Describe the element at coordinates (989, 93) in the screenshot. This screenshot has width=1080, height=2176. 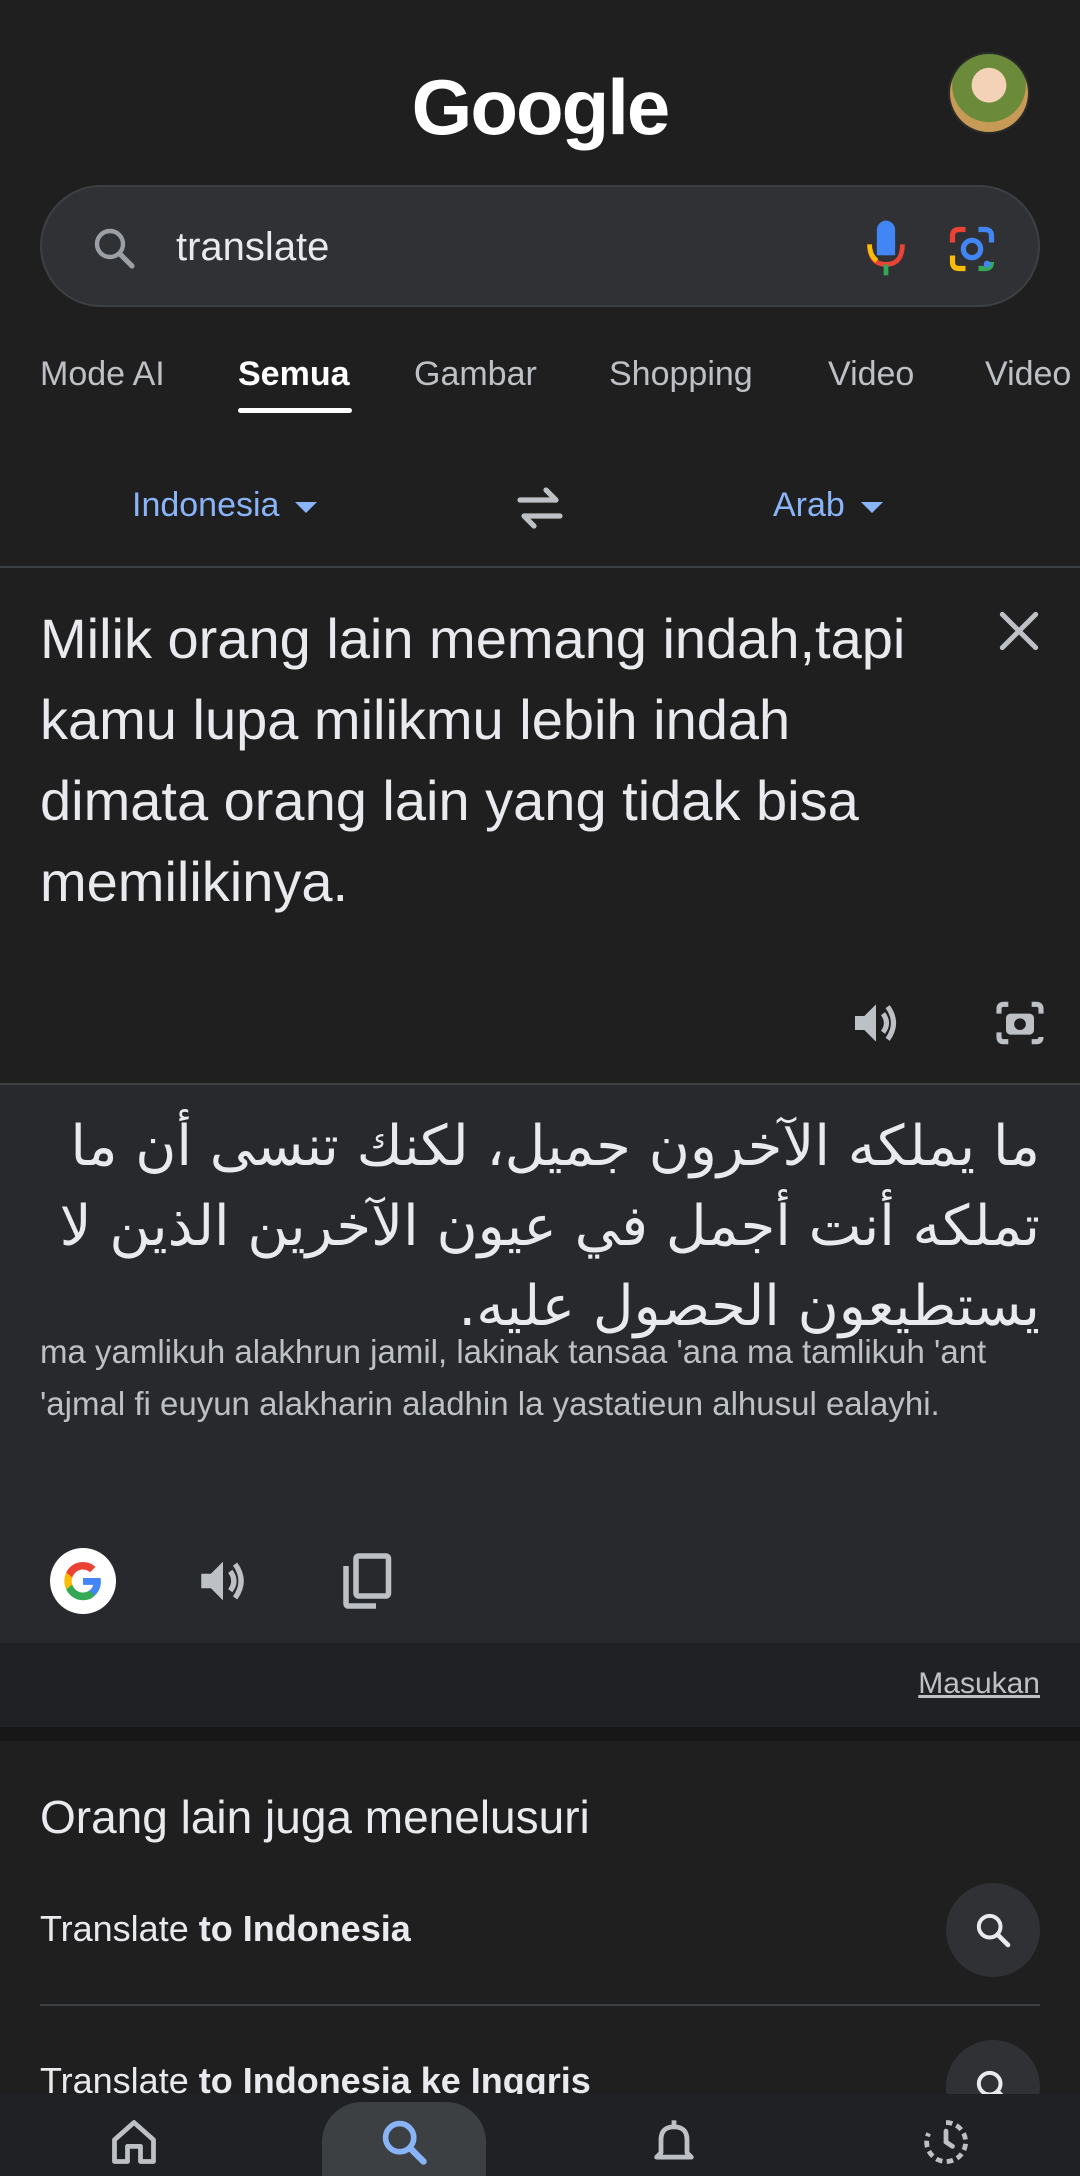
I see `profile-avatar` at that location.